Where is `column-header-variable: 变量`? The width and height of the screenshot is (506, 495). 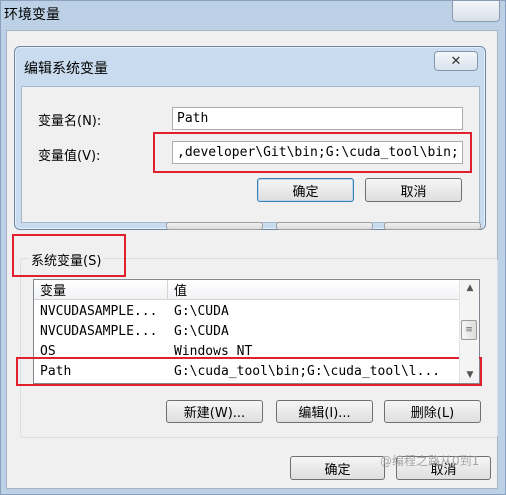
column-header-variable: 变量 is located at coordinates (101, 290).